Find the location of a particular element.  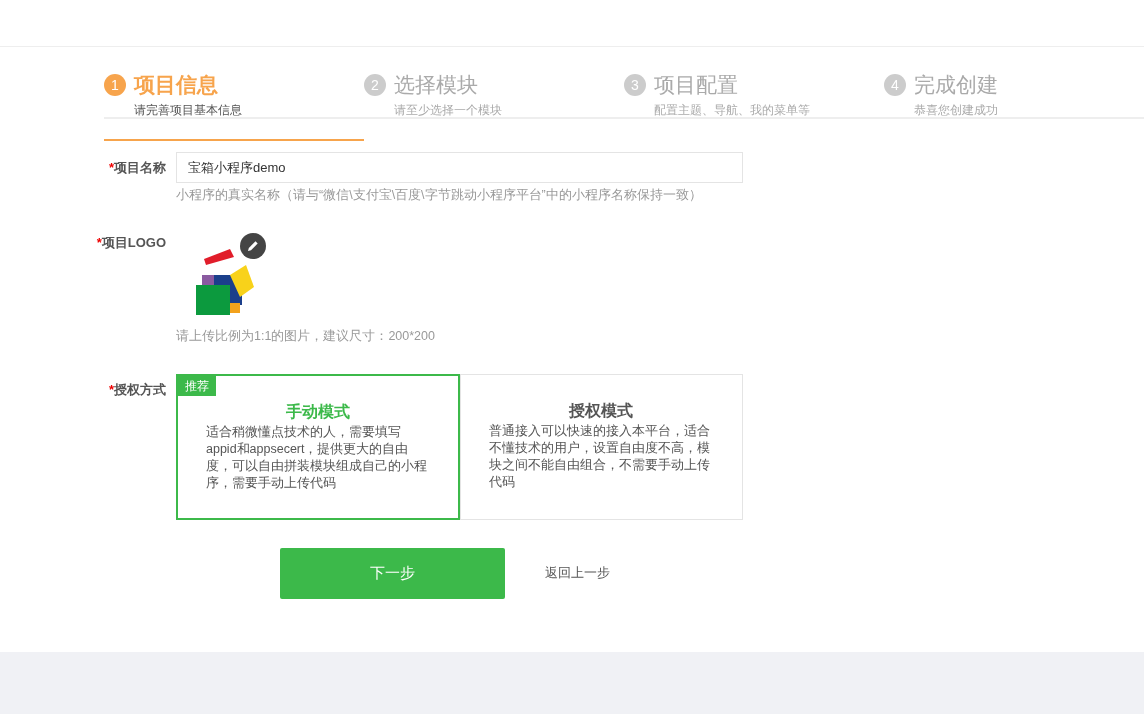

field-label: *授权方式 is located at coordinates (137, 389).